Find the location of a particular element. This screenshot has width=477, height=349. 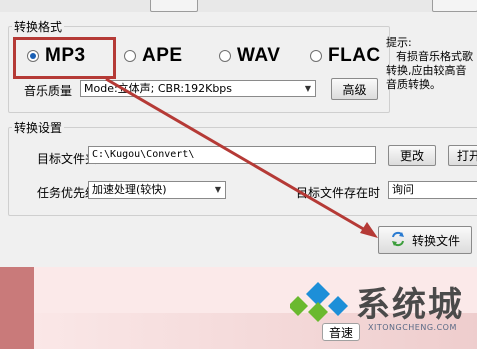

watermark-subtitle: XITONGCHENG.COM is located at coordinates (412, 327).